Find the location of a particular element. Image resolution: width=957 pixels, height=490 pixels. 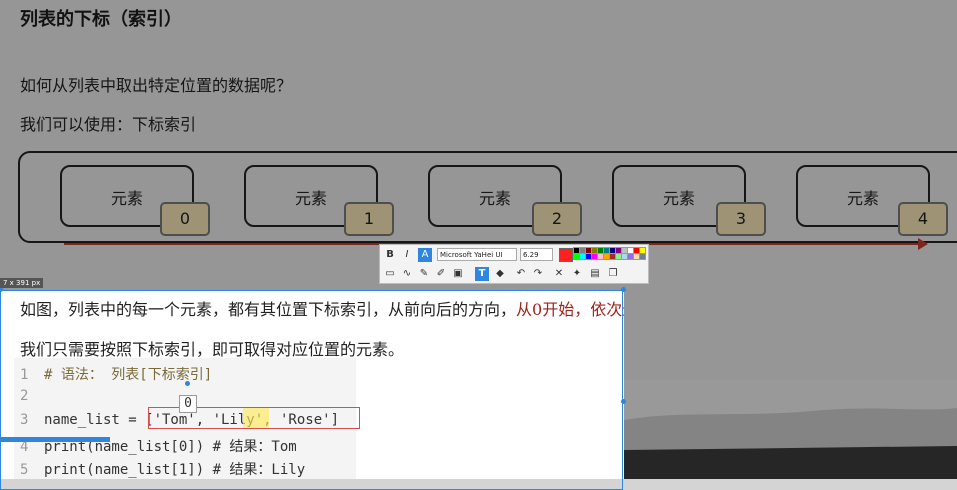

code-line-5: 5 print(name_list[1]) # 结果：Lily is located at coordinates (162, 469).